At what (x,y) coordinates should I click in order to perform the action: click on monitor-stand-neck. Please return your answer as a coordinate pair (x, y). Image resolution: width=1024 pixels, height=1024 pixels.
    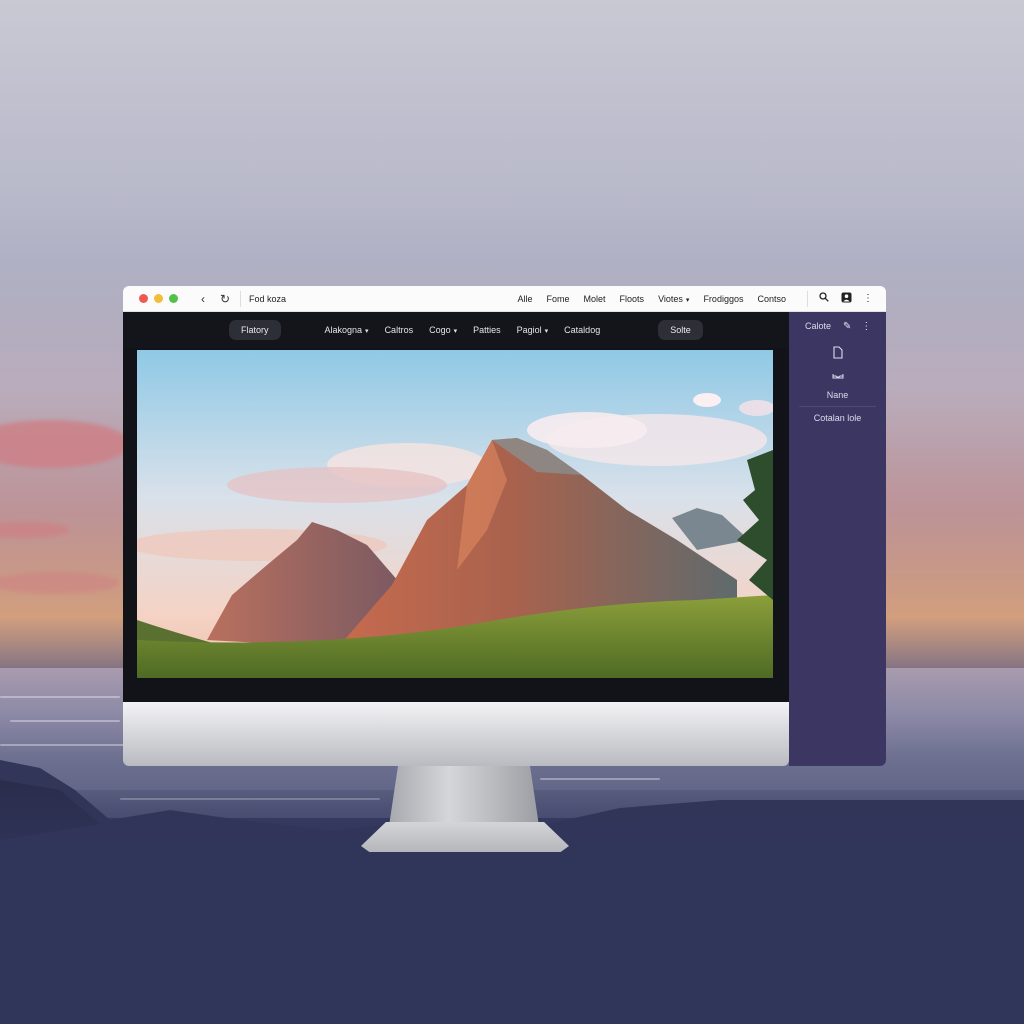
    Looking at the image, I should click on (464, 796).